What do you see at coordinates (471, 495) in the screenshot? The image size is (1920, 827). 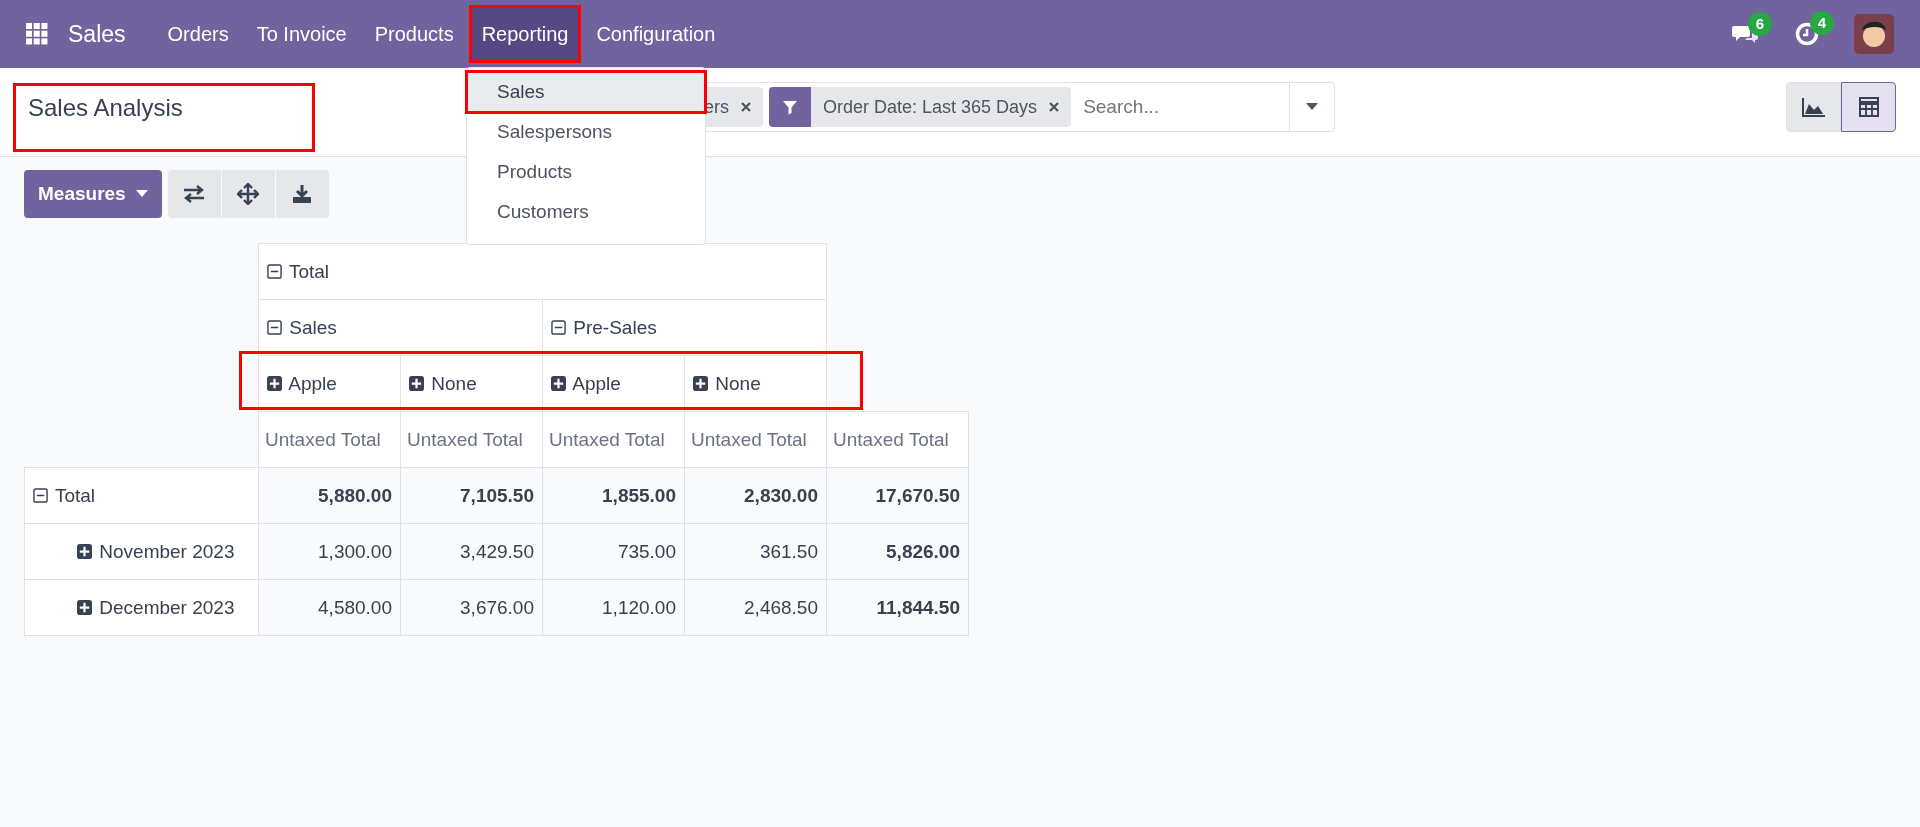 I see `table-cell: 7,105.50` at bounding box center [471, 495].